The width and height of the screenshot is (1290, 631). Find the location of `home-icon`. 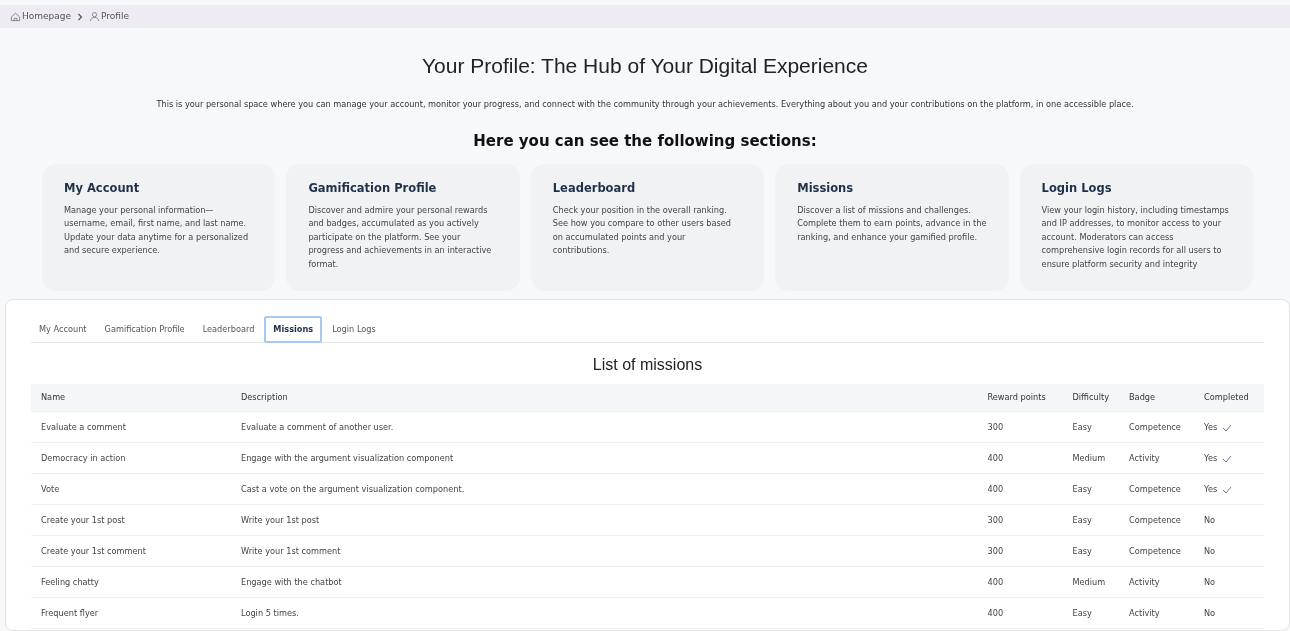

home-icon is located at coordinates (15, 16).